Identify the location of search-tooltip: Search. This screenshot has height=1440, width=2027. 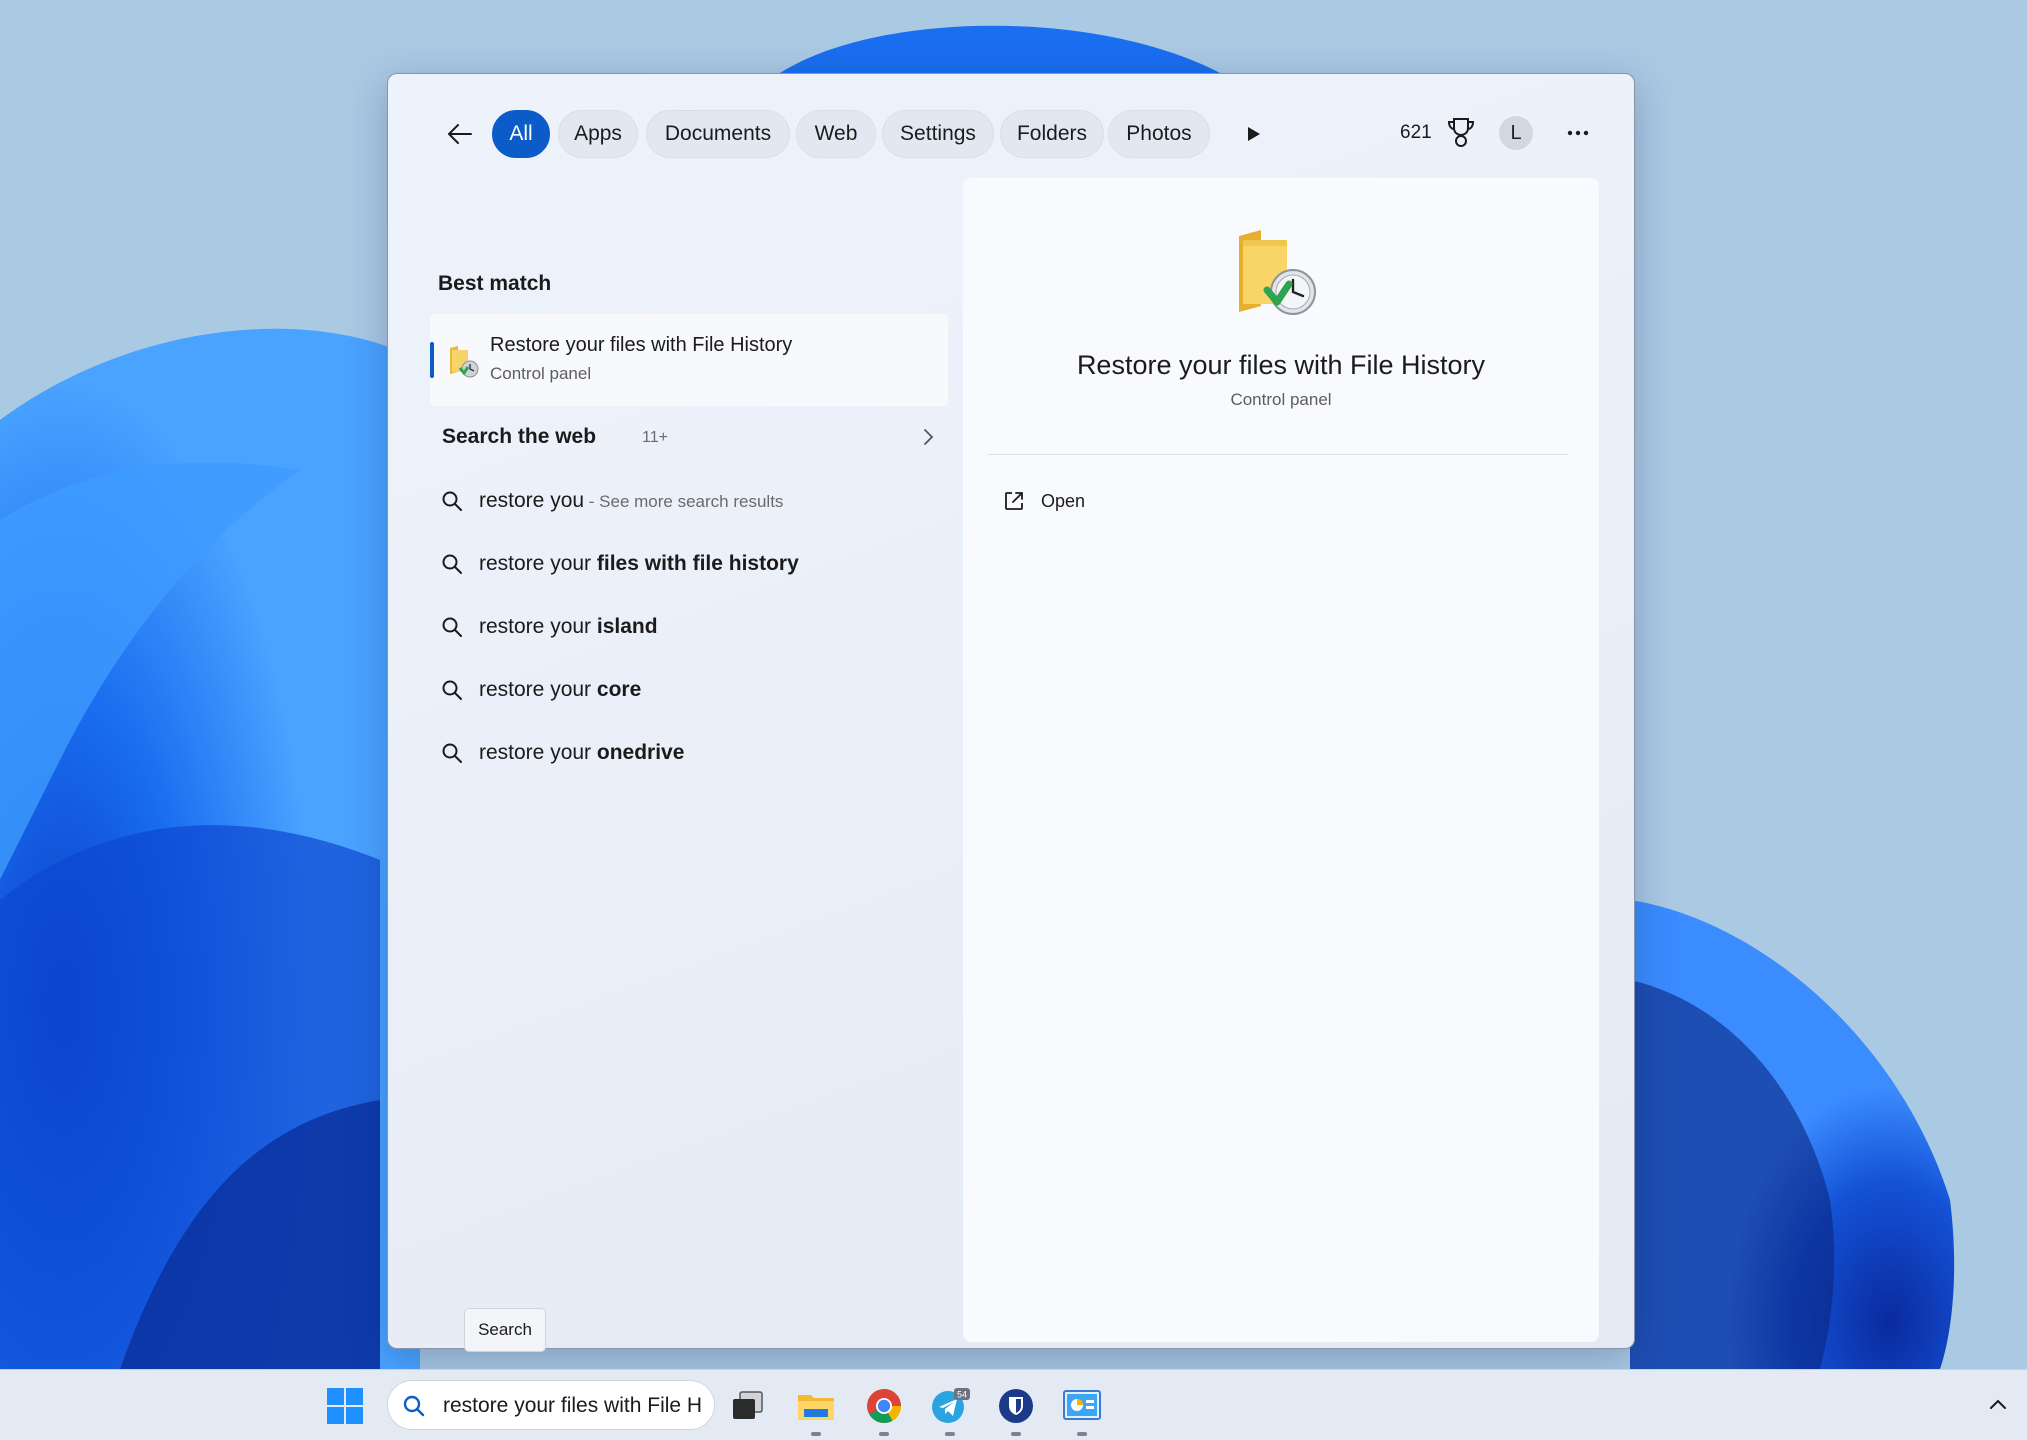
(505, 1330).